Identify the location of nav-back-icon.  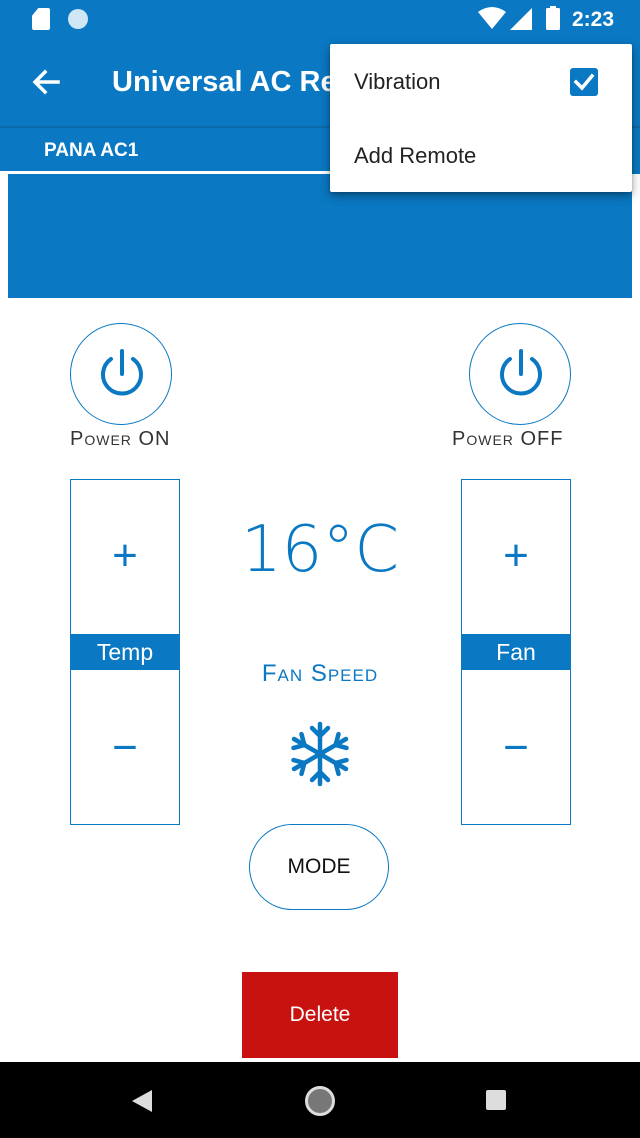
(142, 1101).